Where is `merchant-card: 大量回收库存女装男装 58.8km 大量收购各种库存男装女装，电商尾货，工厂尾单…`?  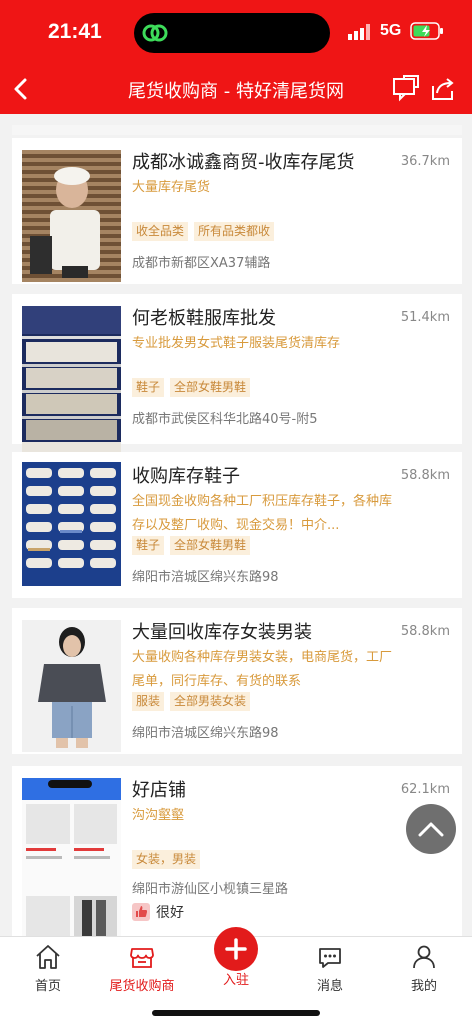
merchant-card: 大量回收库存女装男装 58.8km 大量收购各种库存男装女装，电商尾货，工厂尾单… is located at coordinates (237, 681).